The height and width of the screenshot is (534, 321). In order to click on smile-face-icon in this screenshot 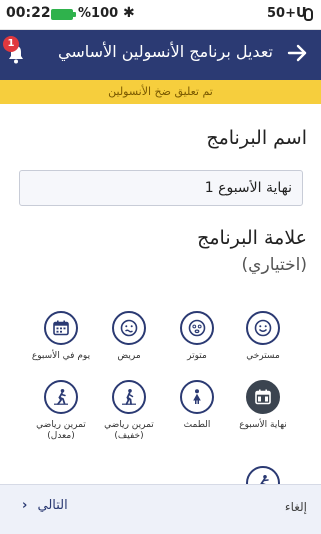, I will do `click(263, 328)`.